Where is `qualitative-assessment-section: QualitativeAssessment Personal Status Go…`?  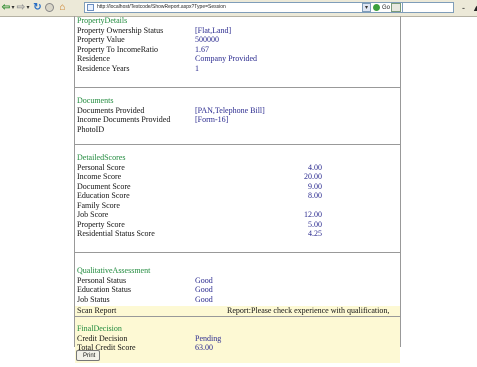 qualitative-assessment-section: QualitativeAssessment Personal Status Go… is located at coordinates (237, 279).